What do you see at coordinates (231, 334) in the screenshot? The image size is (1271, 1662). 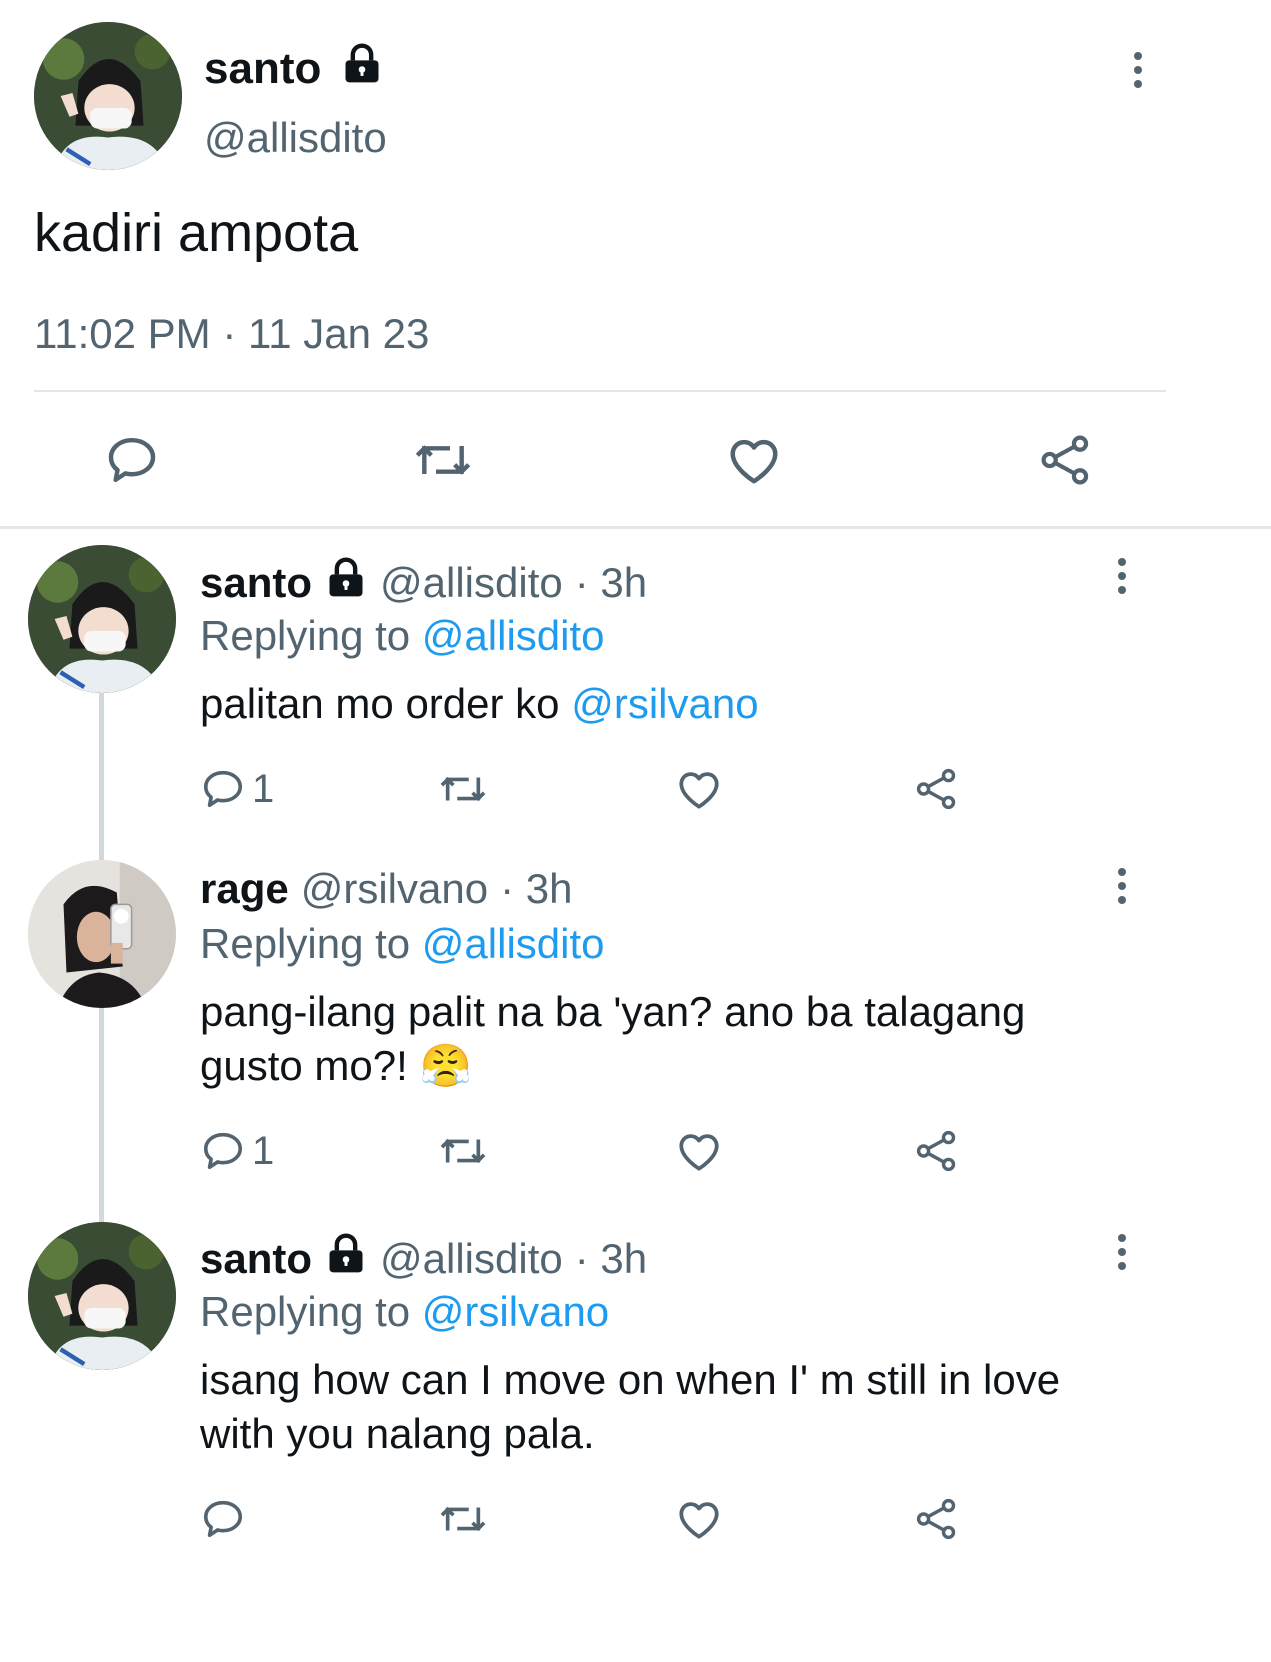 I see `main-tweet-timestamp: 11:02 PM · 11 Jan 23` at bounding box center [231, 334].